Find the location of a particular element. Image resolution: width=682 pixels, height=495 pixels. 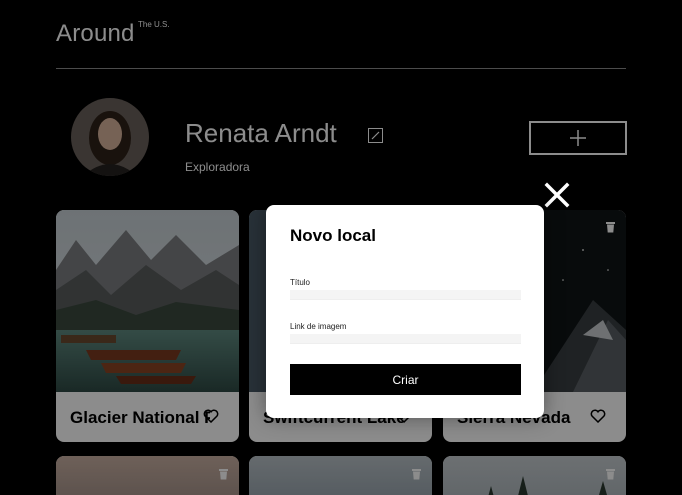

title-input is located at coordinates (405, 295).